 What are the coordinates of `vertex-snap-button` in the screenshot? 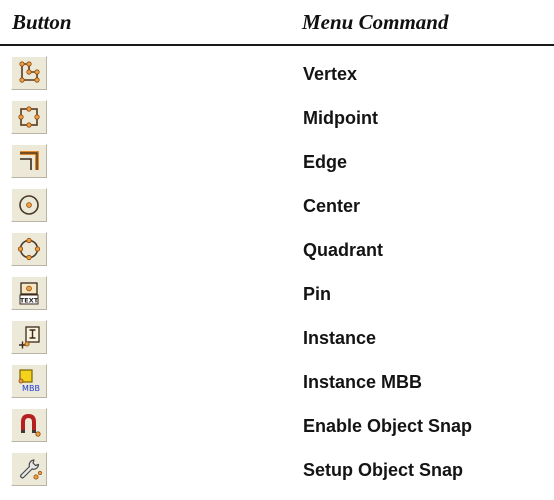 It's located at (29, 73).